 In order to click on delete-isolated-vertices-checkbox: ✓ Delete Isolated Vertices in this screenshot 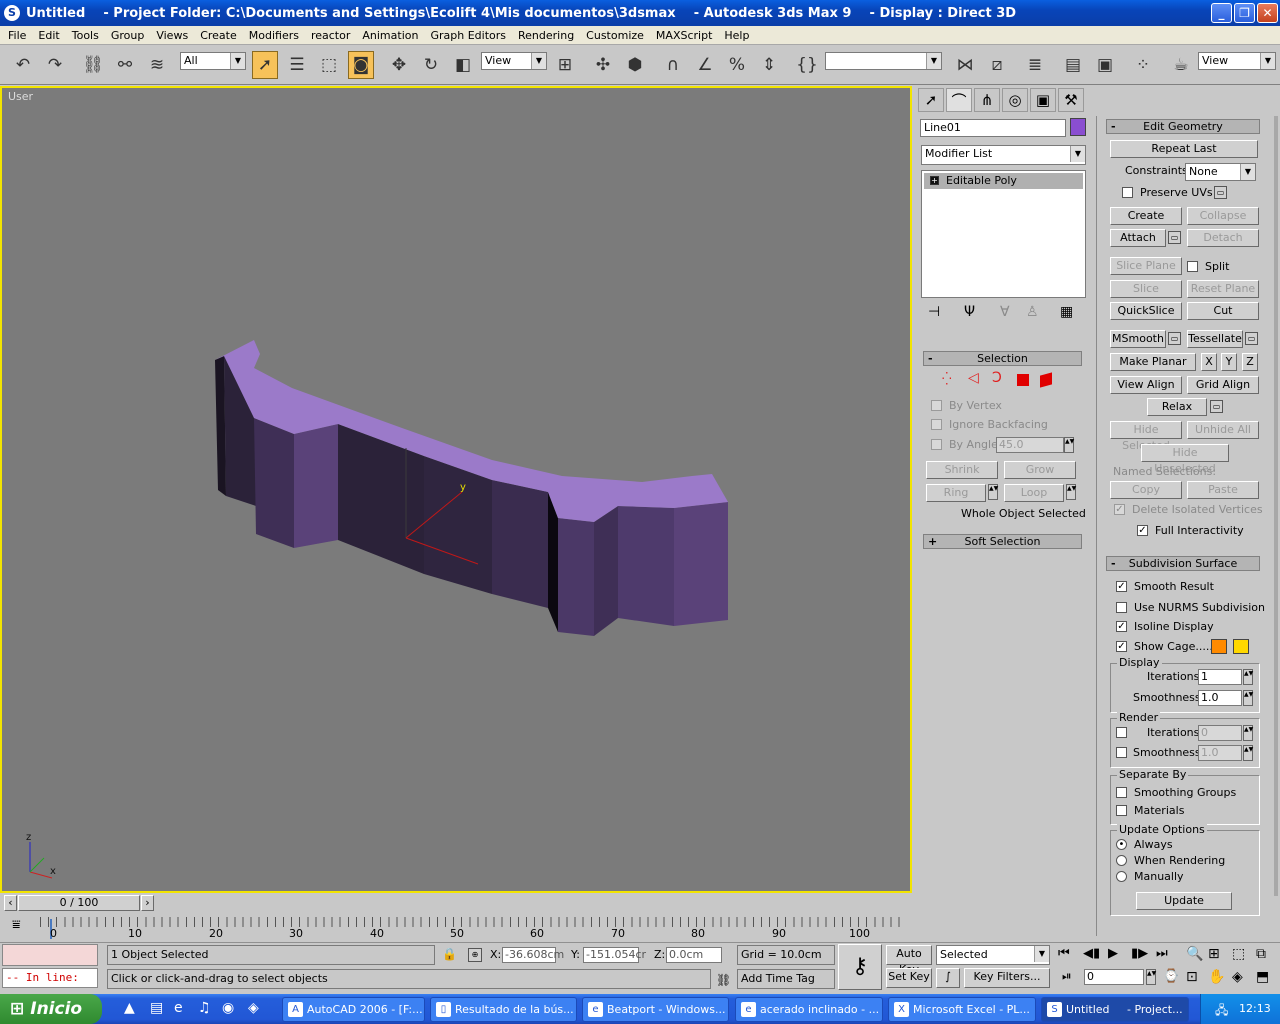, I will do `click(1188, 509)`.